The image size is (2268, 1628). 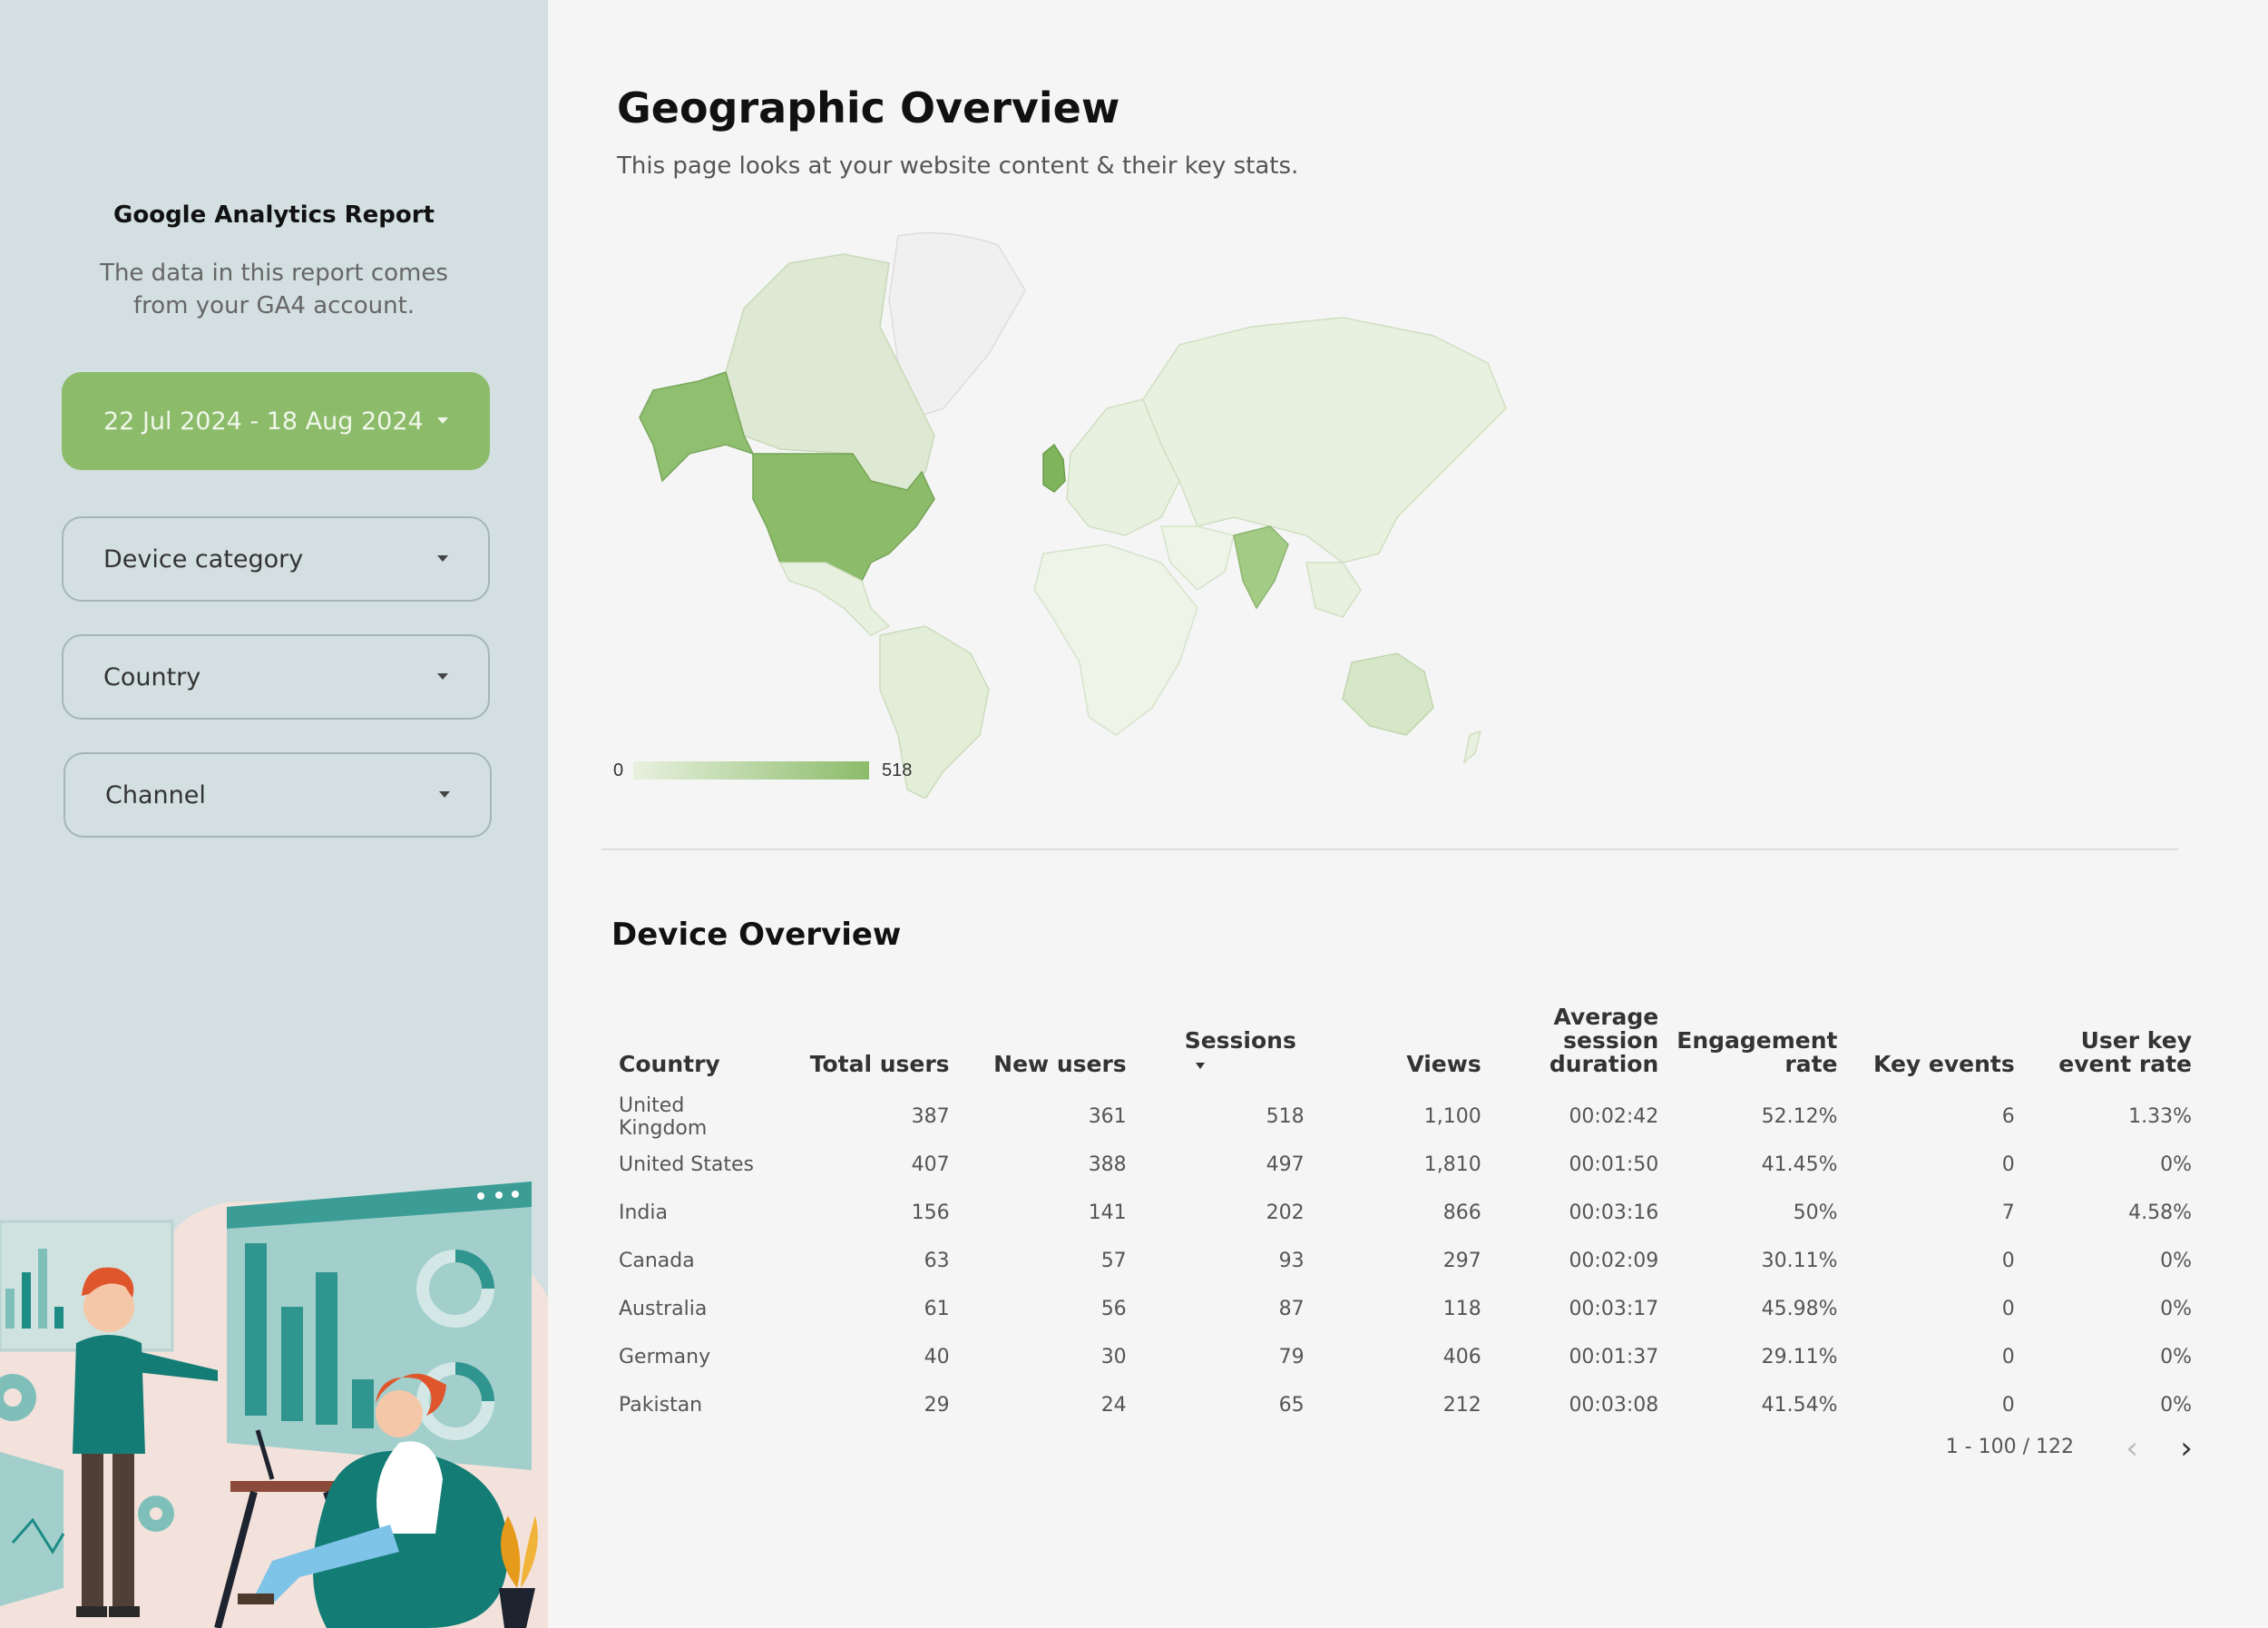 What do you see at coordinates (1472, 747) in the screenshot?
I see `map-region-new-zealand` at bounding box center [1472, 747].